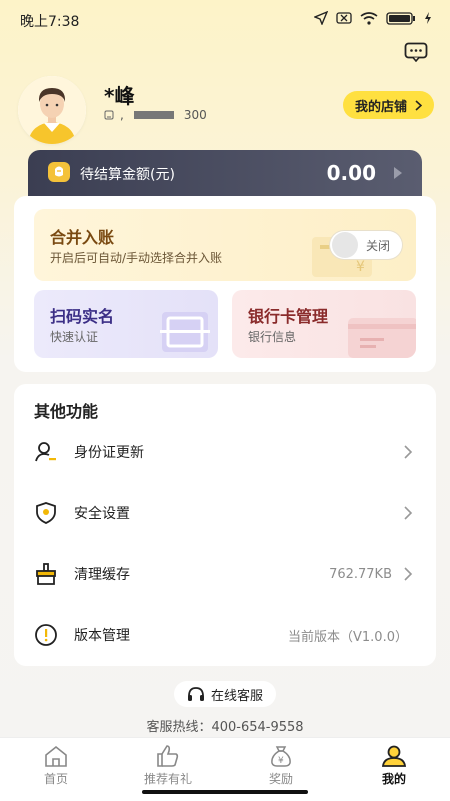  Describe the element at coordinates (185, 332) in the screenshot. I see `scan-icon` at that location.